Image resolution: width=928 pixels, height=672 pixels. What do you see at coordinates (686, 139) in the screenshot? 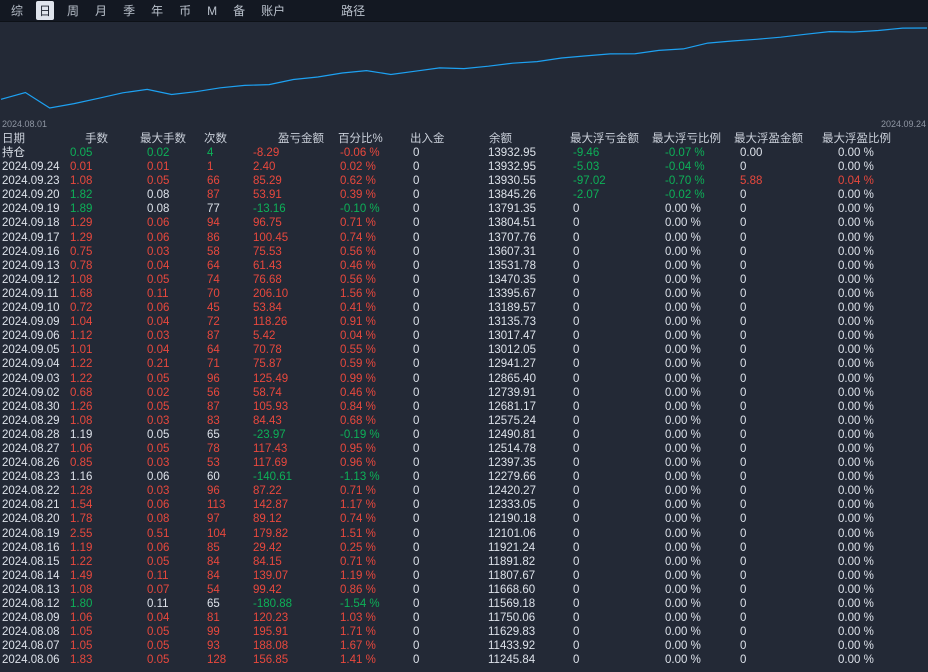
I see `column-header-9: 最大浮亏比例` at bounding box center [686, 139].